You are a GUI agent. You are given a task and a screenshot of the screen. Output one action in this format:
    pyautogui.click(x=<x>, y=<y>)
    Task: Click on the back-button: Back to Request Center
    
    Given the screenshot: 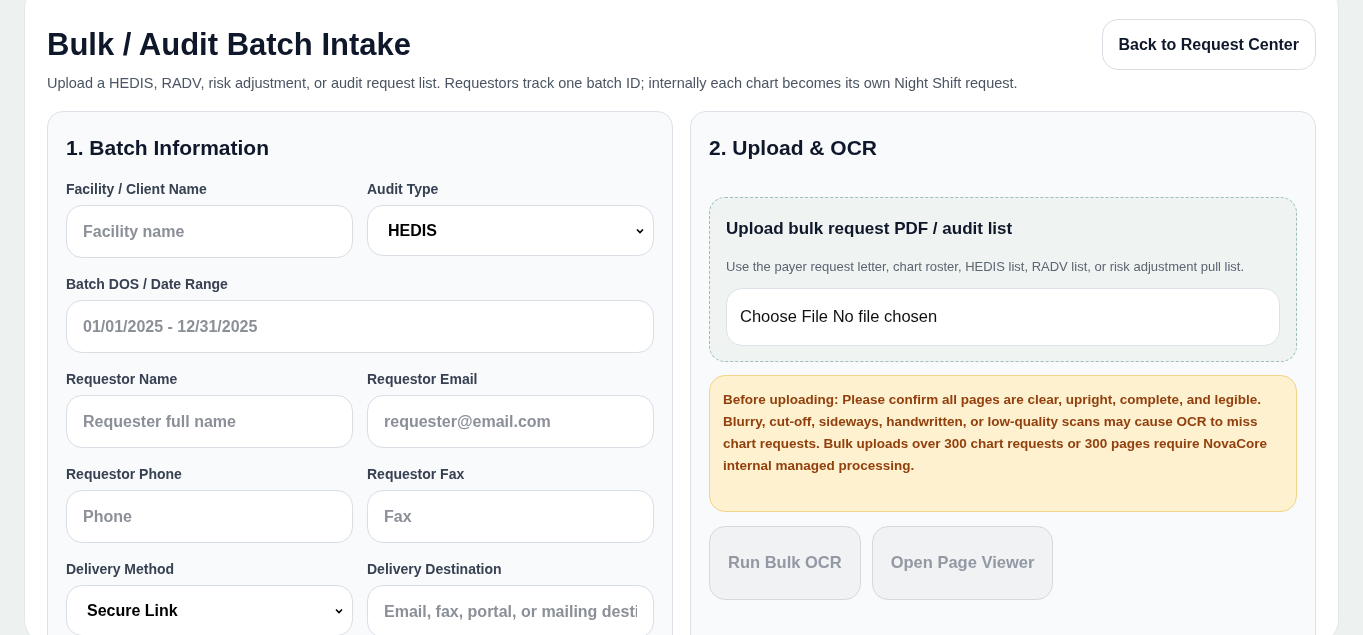 What is the action you would take?
    pyautogui.click(x=1208, y=44)
    